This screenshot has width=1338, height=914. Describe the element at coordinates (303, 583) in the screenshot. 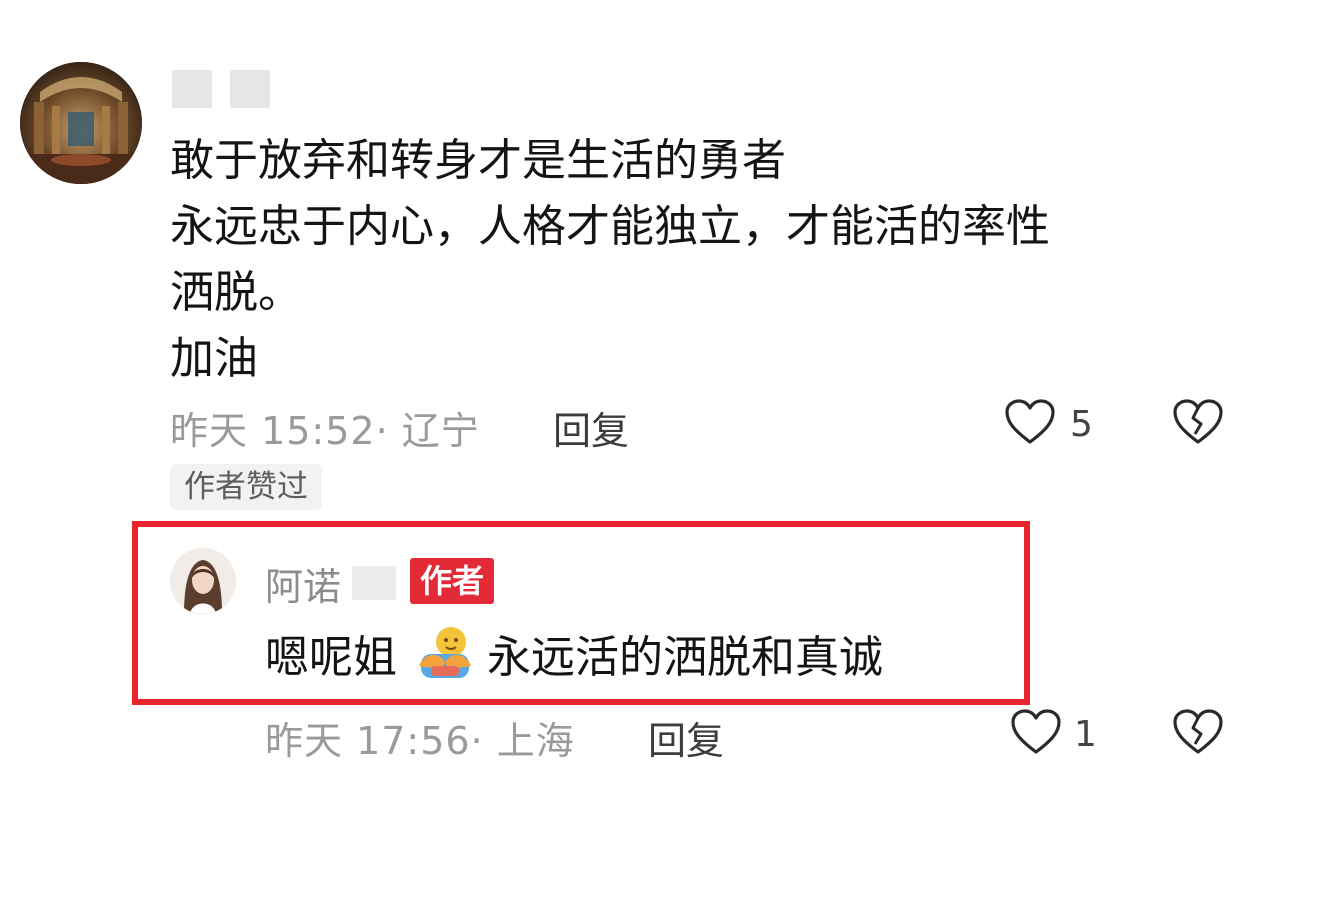

I see `author-name: 阿诺` at that location.